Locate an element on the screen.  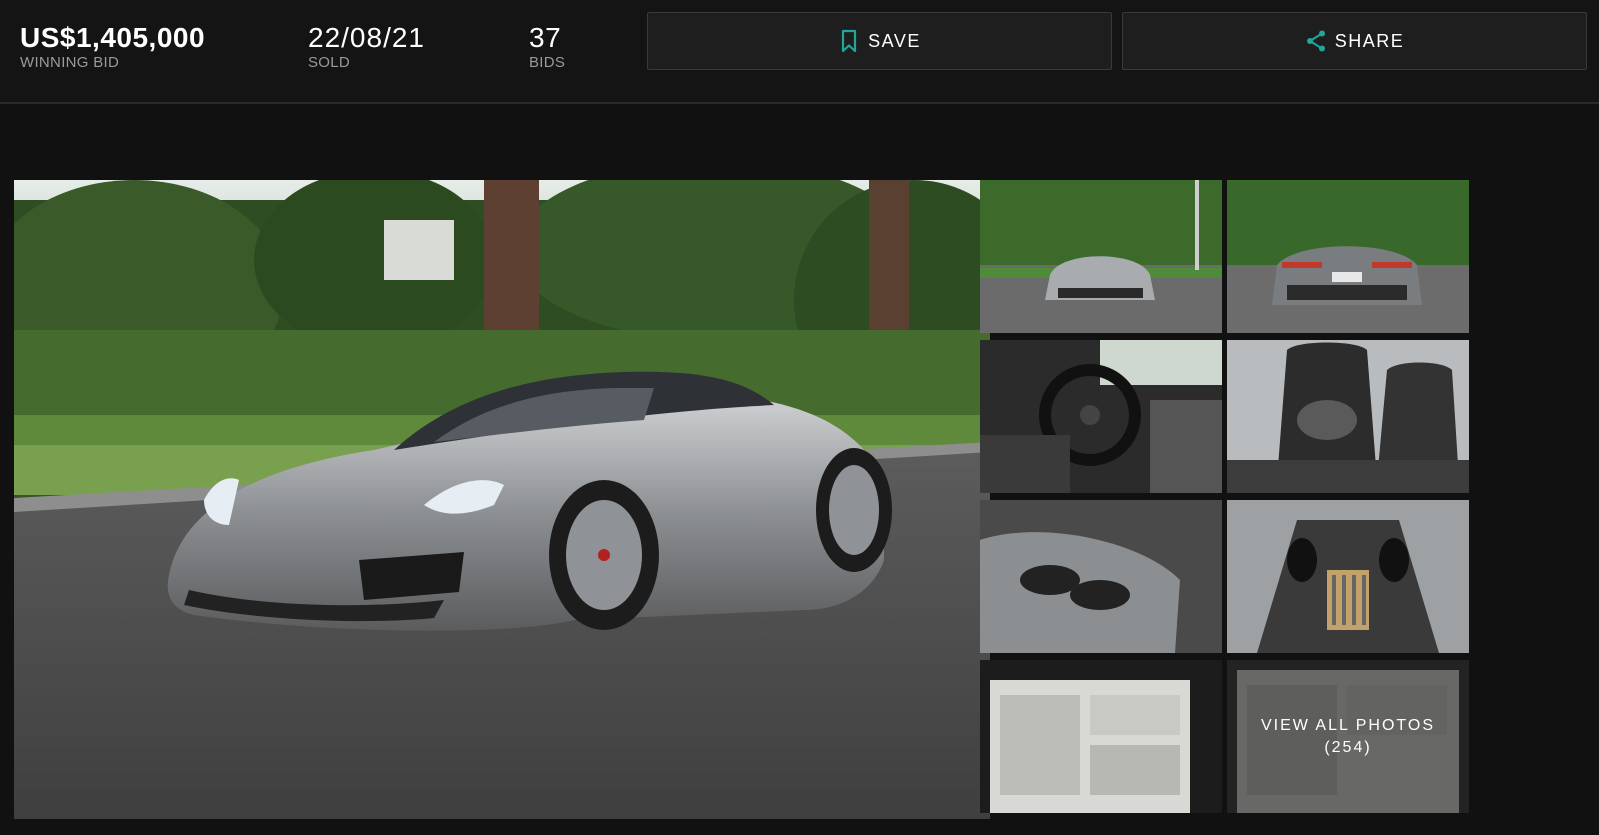
sold-date-value: 22/08/21 is located at coordinates (366, 37).